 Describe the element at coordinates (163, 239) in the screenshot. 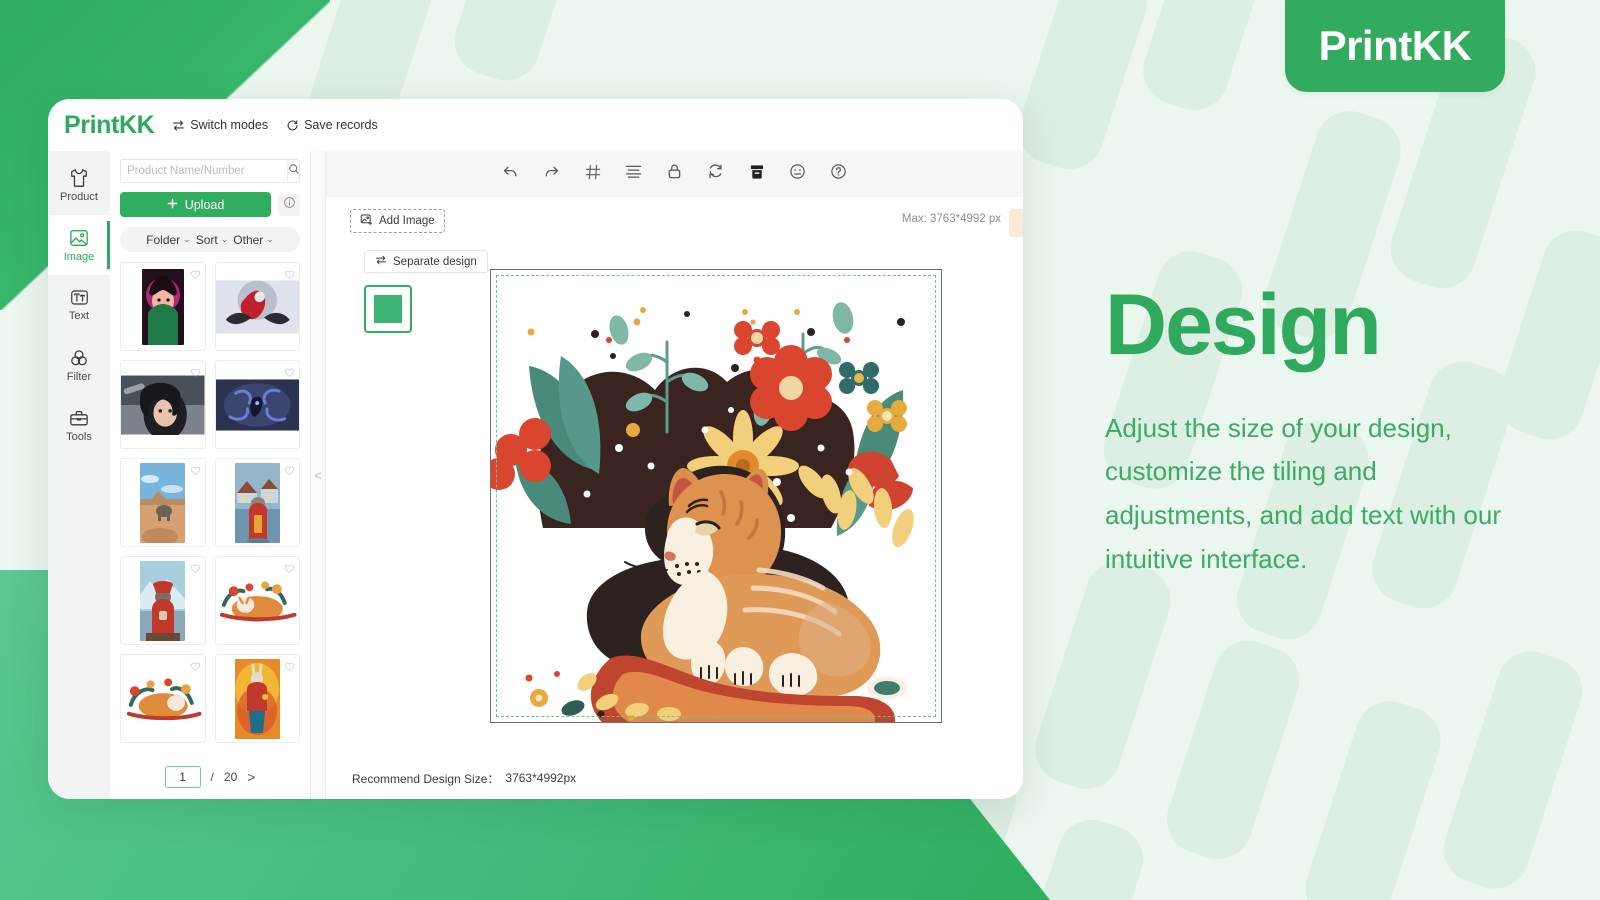

I see `folder-filter-label: Folder` at that location.